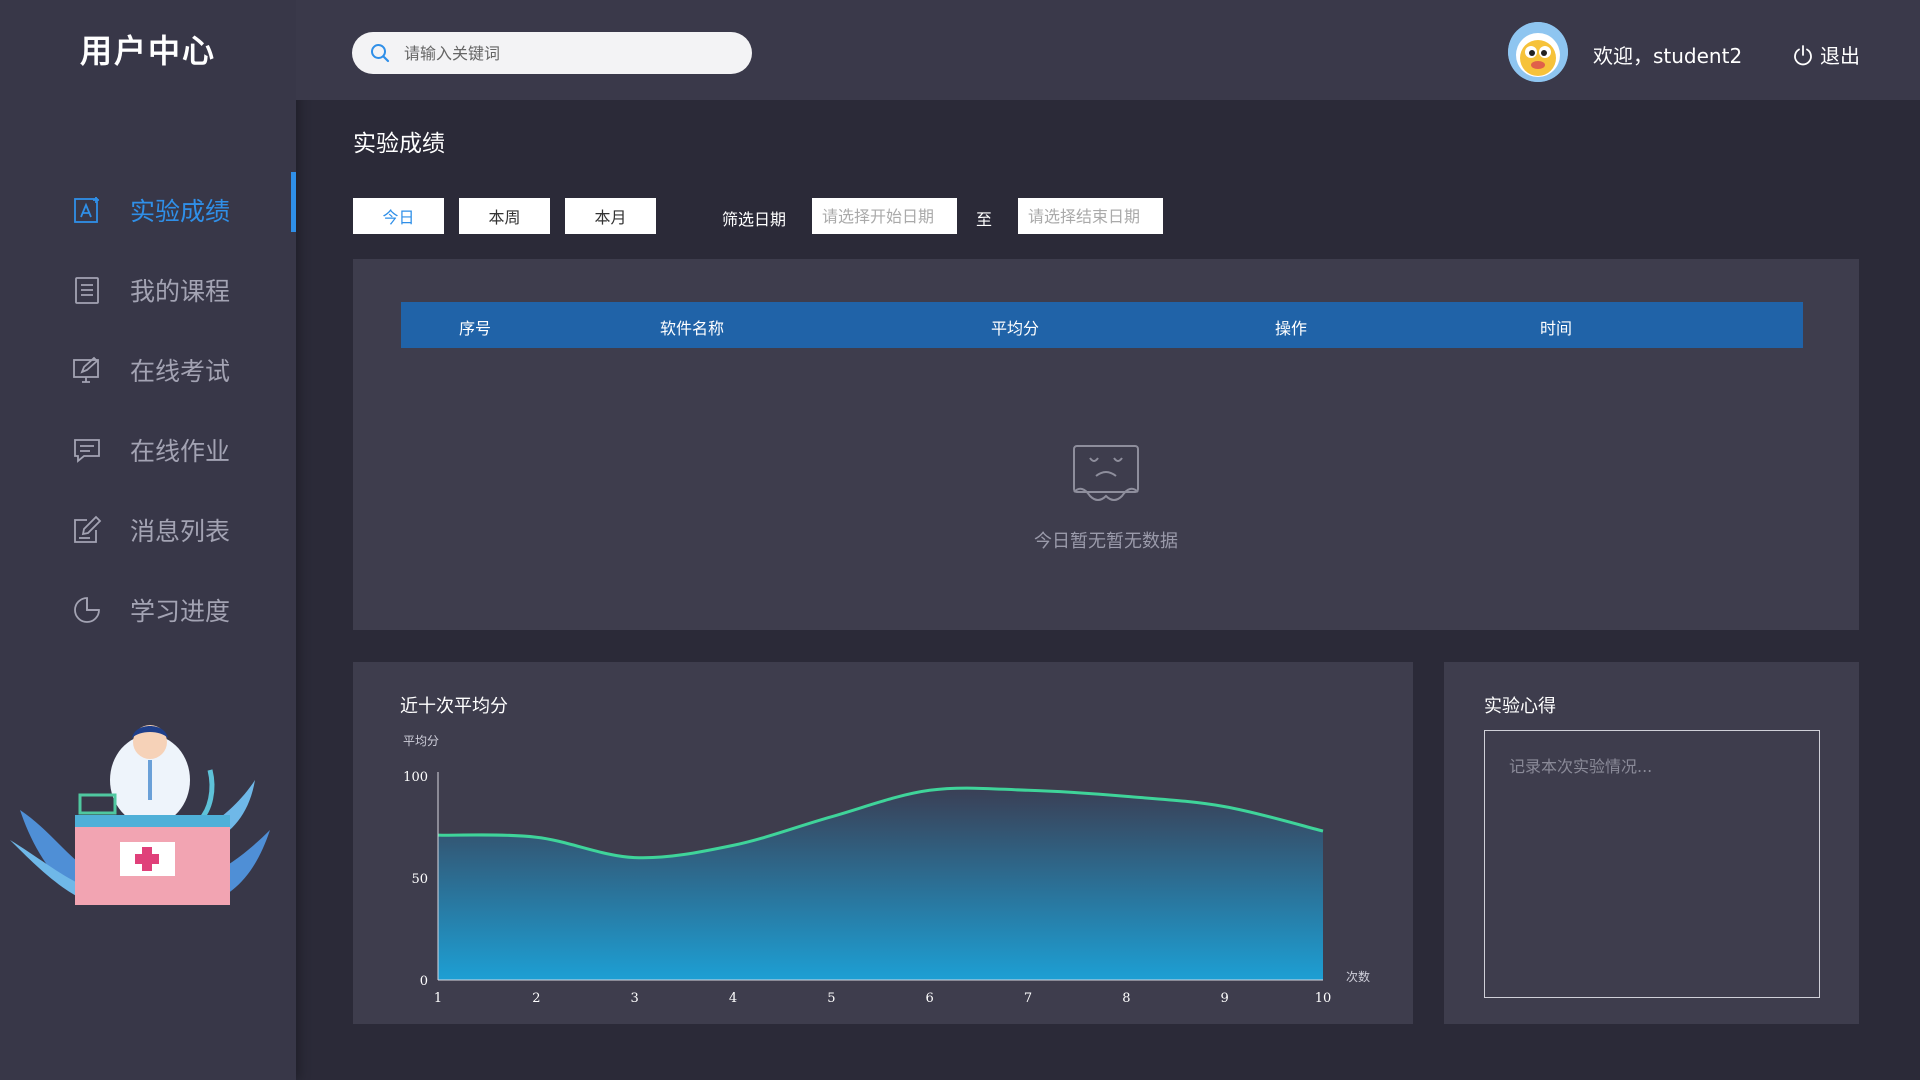  Describe the element at coordinates (1323, 998) in the screenshot. I see `x-tick-label: 10` at that location.